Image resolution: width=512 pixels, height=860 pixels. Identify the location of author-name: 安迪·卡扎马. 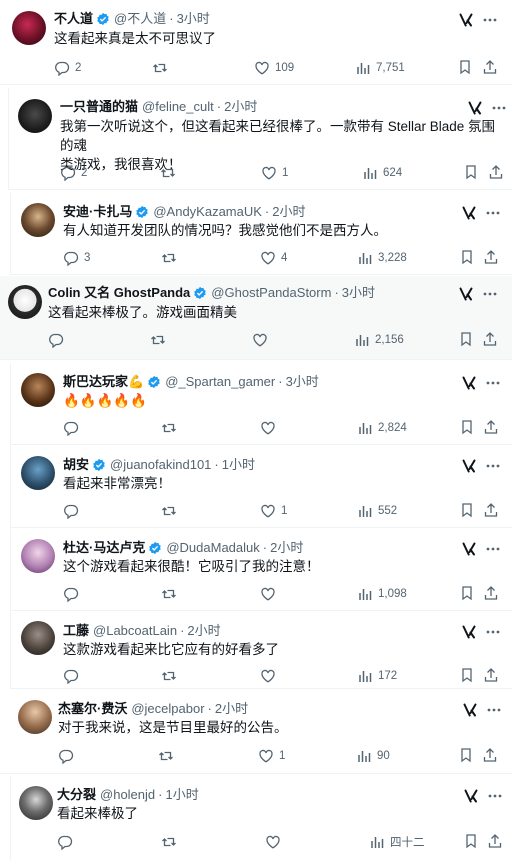
(97, 212).